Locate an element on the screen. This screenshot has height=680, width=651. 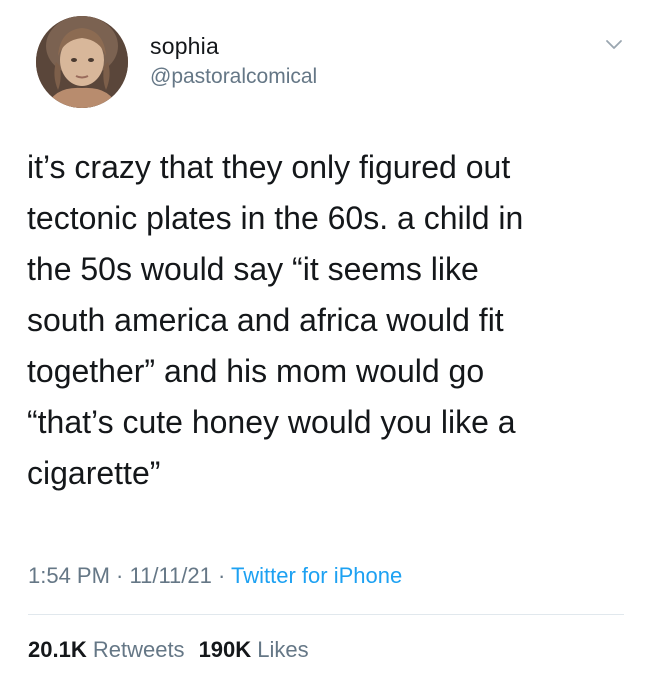
likes-label: Likes is located at coordinates (283, 649).